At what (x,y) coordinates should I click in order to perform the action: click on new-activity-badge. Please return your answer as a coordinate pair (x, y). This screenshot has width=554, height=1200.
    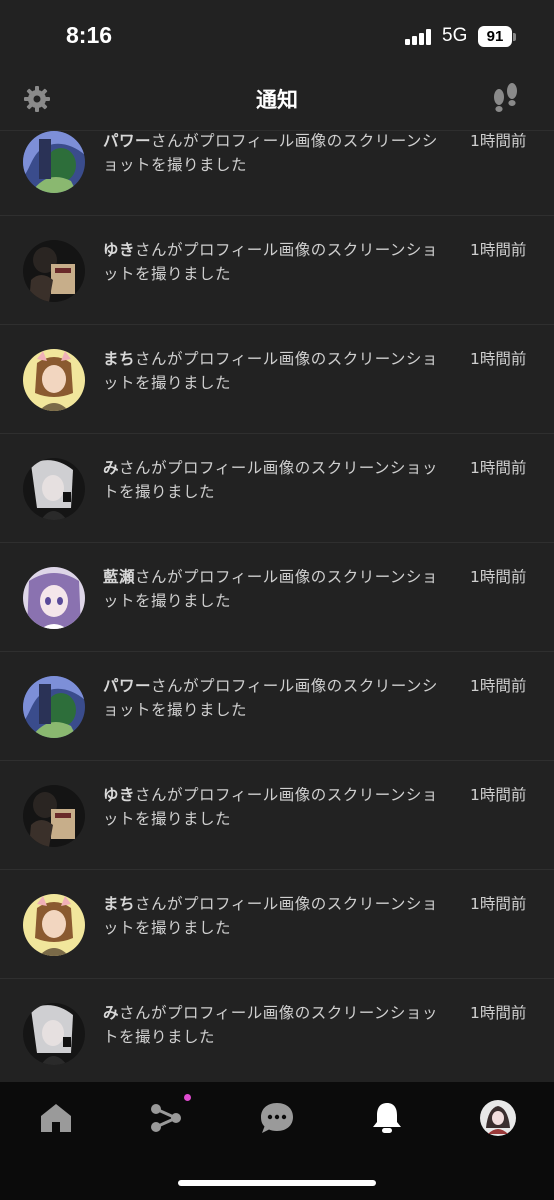
    Looking at the image, I should click on (187, 1097).